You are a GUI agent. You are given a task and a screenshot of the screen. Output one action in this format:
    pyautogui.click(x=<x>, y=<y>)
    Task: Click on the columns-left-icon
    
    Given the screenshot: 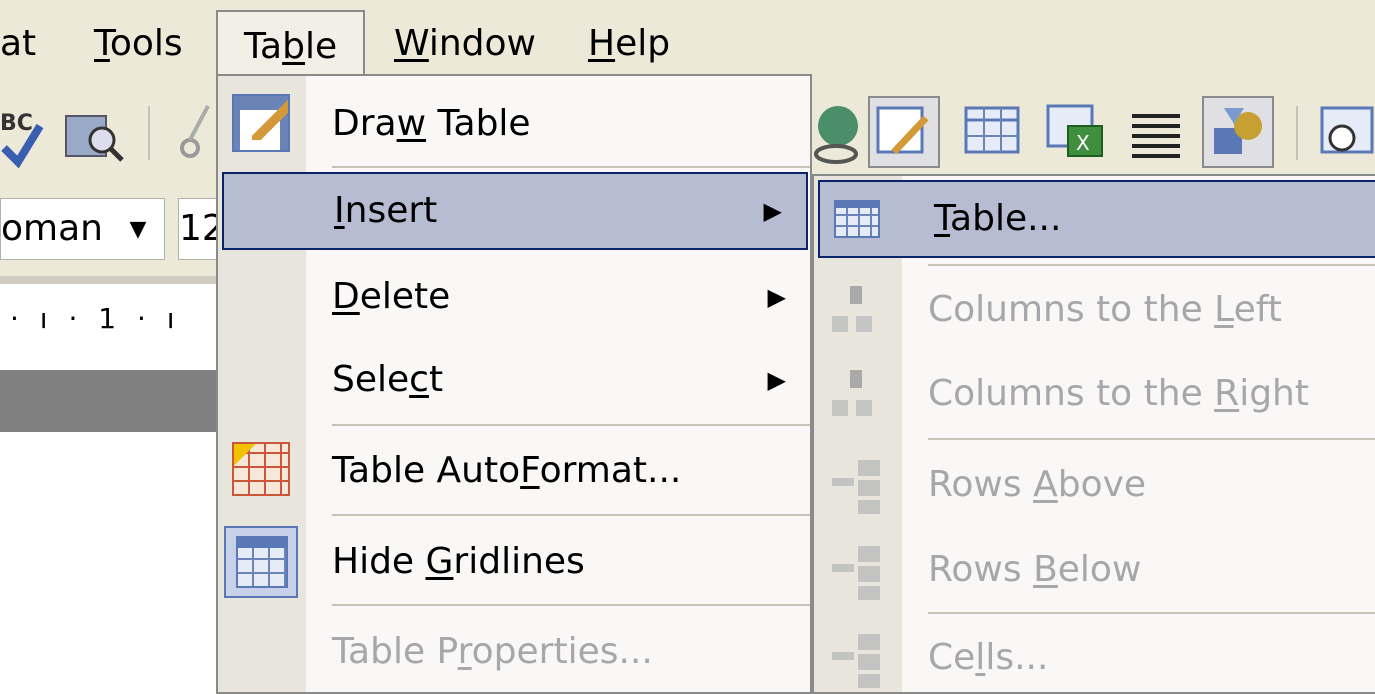 What is the action you would take?
    pyautogui.click(x=855, y=310)
    